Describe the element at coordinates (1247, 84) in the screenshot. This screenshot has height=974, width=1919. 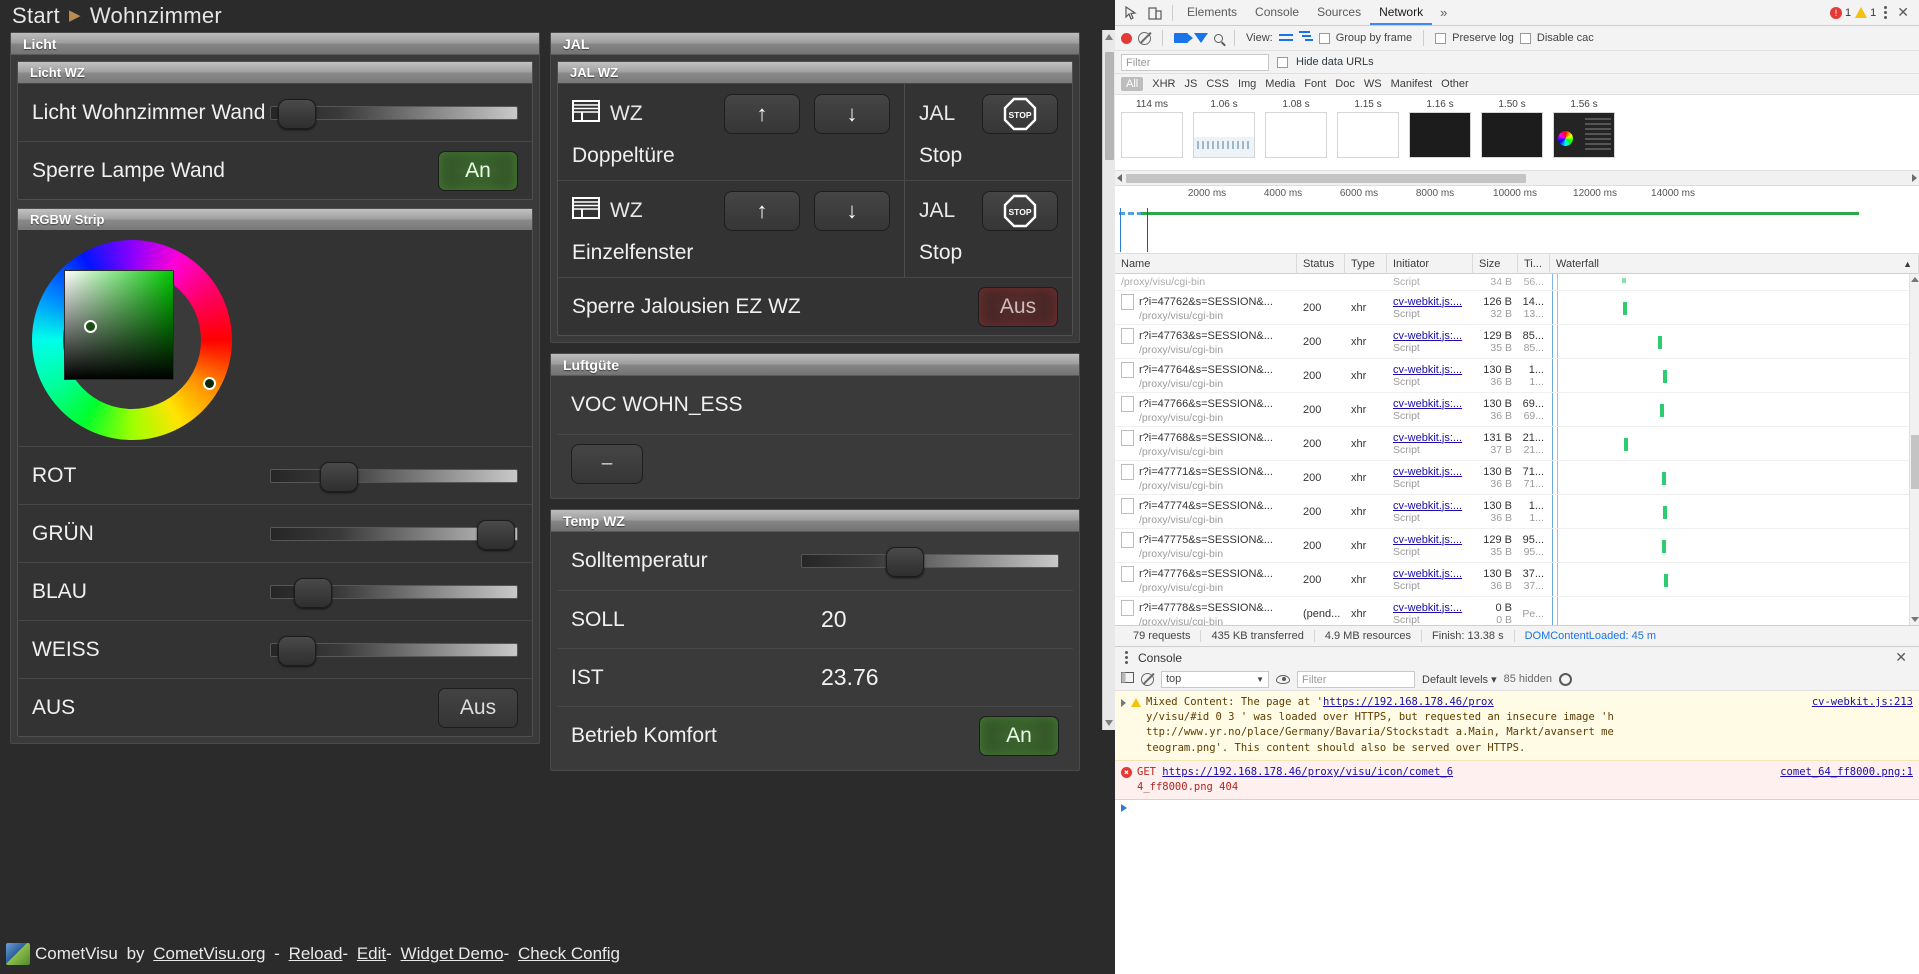
I see `type-filter-img: Img` at that location.